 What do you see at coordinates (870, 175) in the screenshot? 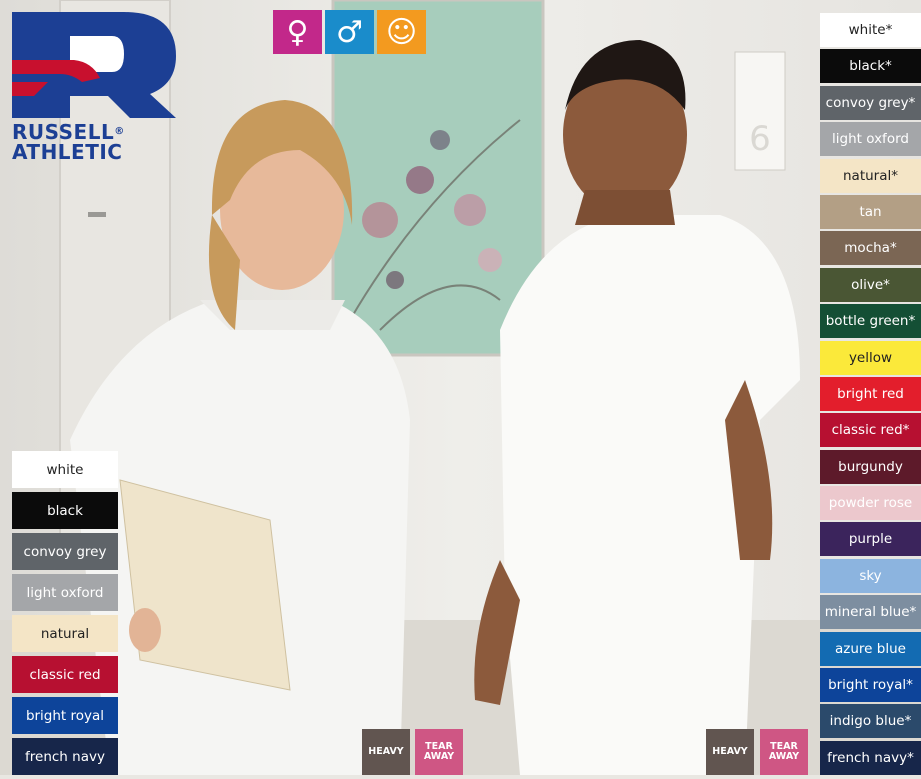
I see `right-swatch-natural: natural*` at bounding box center [870, 175].